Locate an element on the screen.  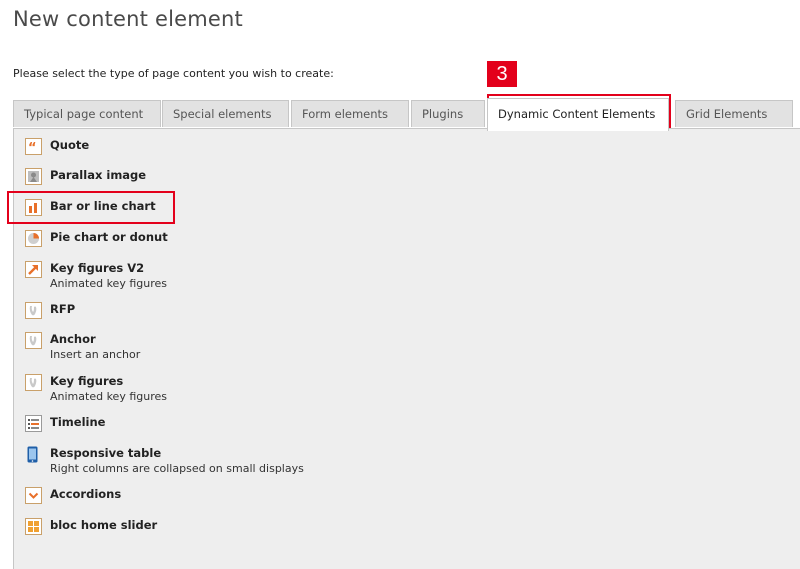
item-title: Bar or line chart is located at coordinates (103, 206).